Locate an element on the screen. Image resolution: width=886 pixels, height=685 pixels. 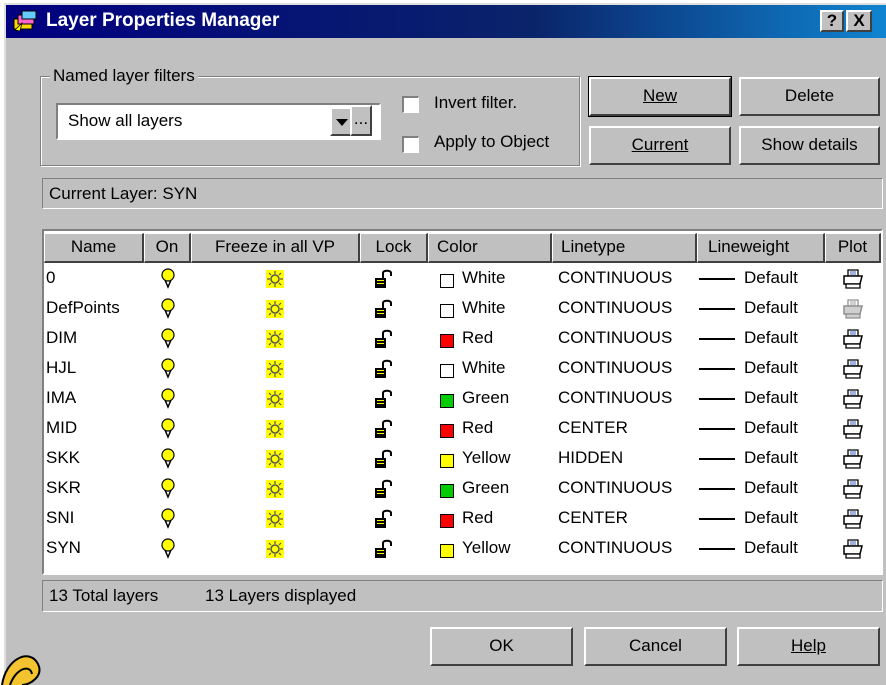
column-header-linetype: Linetype is located at coordinates (624, 248).